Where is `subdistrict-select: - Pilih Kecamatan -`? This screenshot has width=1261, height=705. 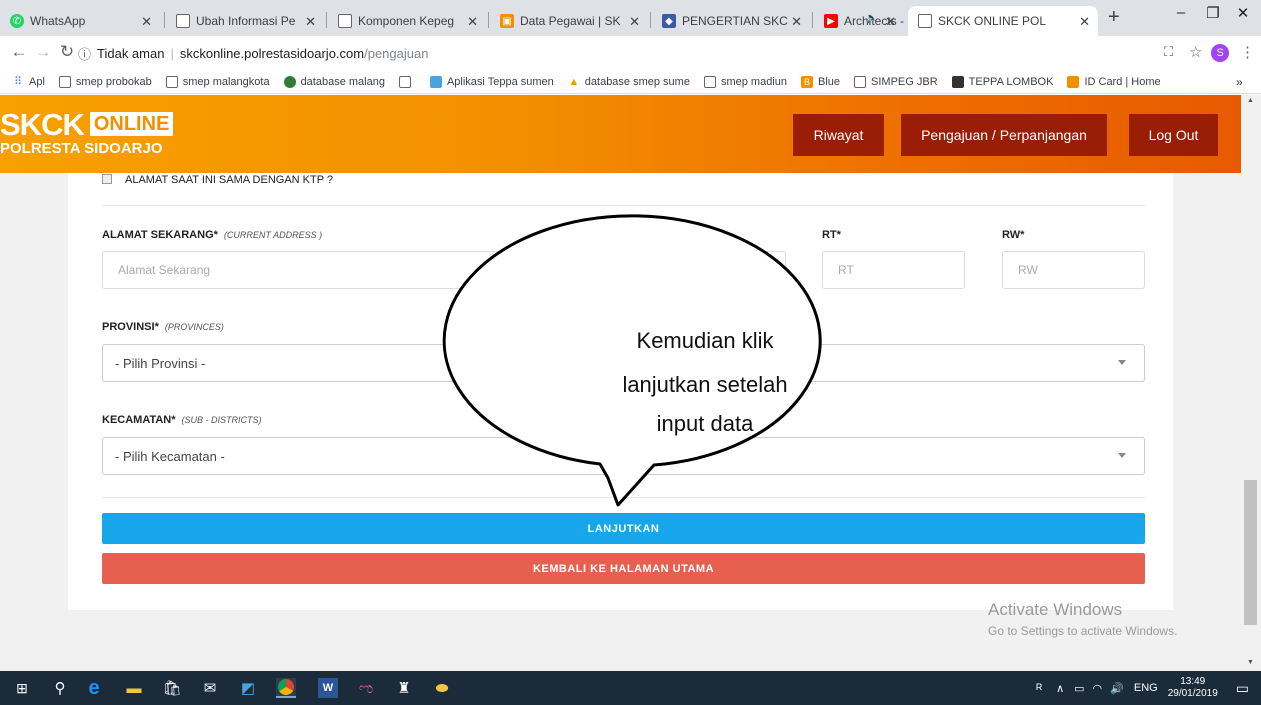
subdistrict-select: - Pilih Kecamatan - is located at coordinates (623, 456).